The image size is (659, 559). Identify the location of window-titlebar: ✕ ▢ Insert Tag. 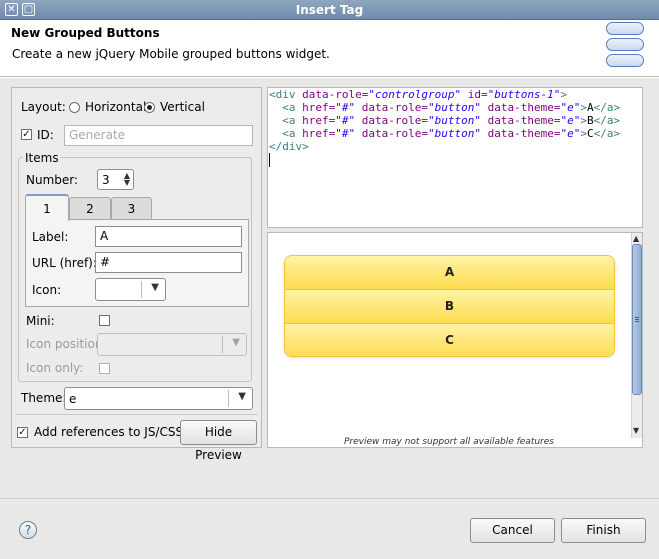
(329, 10).